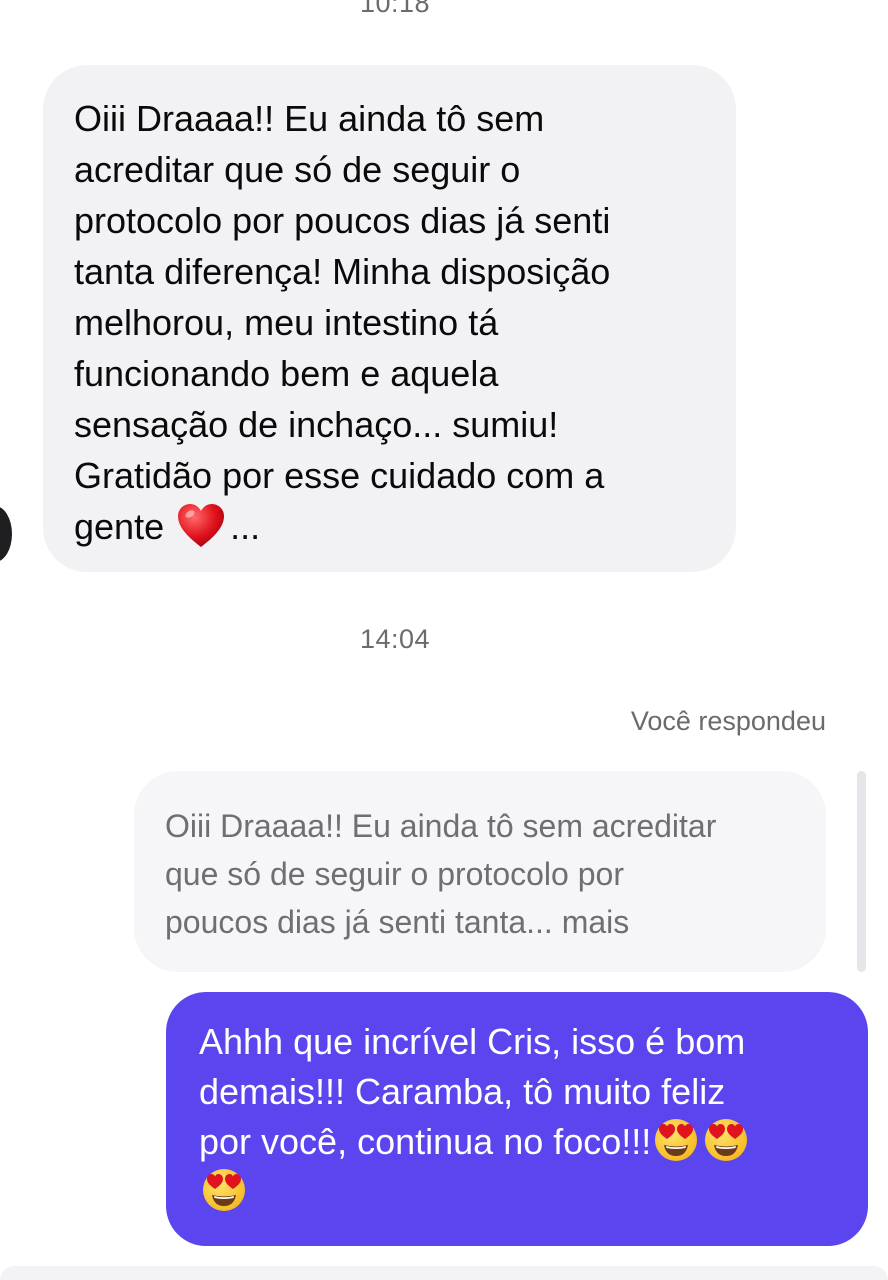  I want to click on message-line: acreditar que só de seguir o, so click(297, 169).